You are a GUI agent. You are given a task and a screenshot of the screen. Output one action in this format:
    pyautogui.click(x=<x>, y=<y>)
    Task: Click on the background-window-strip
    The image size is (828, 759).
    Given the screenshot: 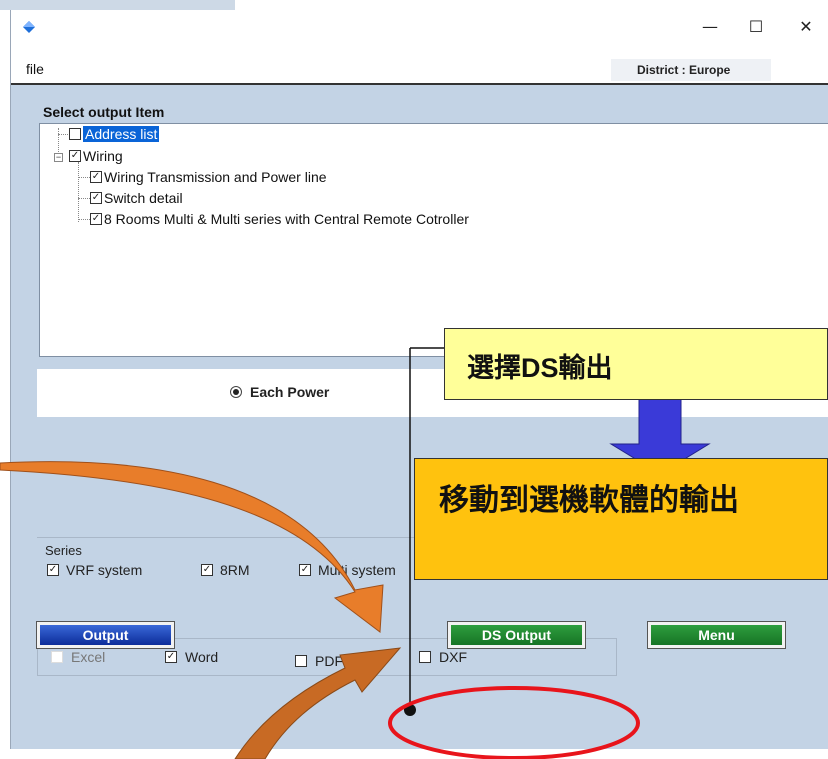 What is the action you would take?
    pyautogui.click(x=117, y=5)
    